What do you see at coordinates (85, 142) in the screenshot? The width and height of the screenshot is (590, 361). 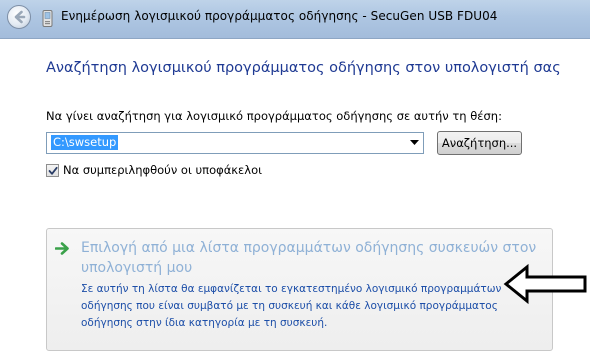 I see `path-input-value: C:\swsetup` at bounding box center [85, 142].